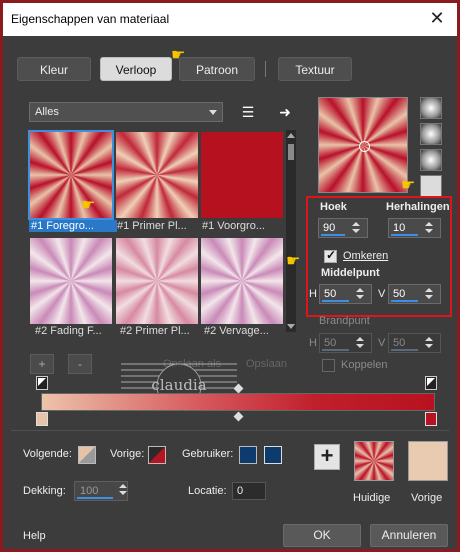 This screenshot has height=552, width=460. I want to click on center-h-value: 50, so click(330, 294).